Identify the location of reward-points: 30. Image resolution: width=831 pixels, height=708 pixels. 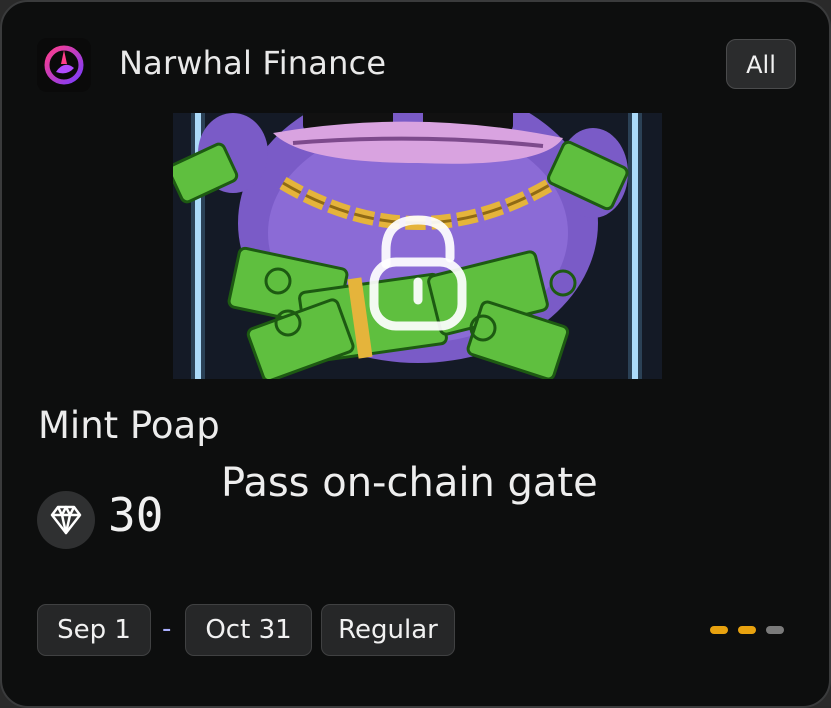
(136, 515).